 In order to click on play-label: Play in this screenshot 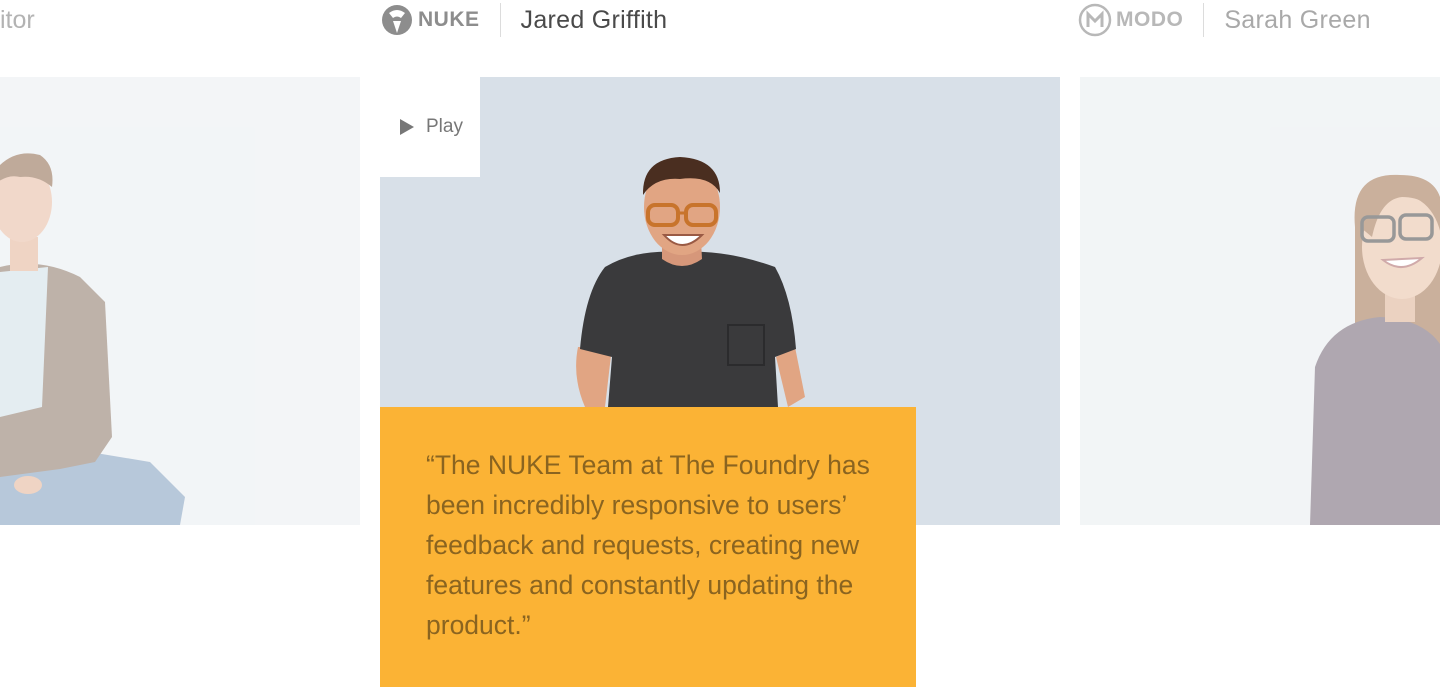, I will do `click(444, 126)`.